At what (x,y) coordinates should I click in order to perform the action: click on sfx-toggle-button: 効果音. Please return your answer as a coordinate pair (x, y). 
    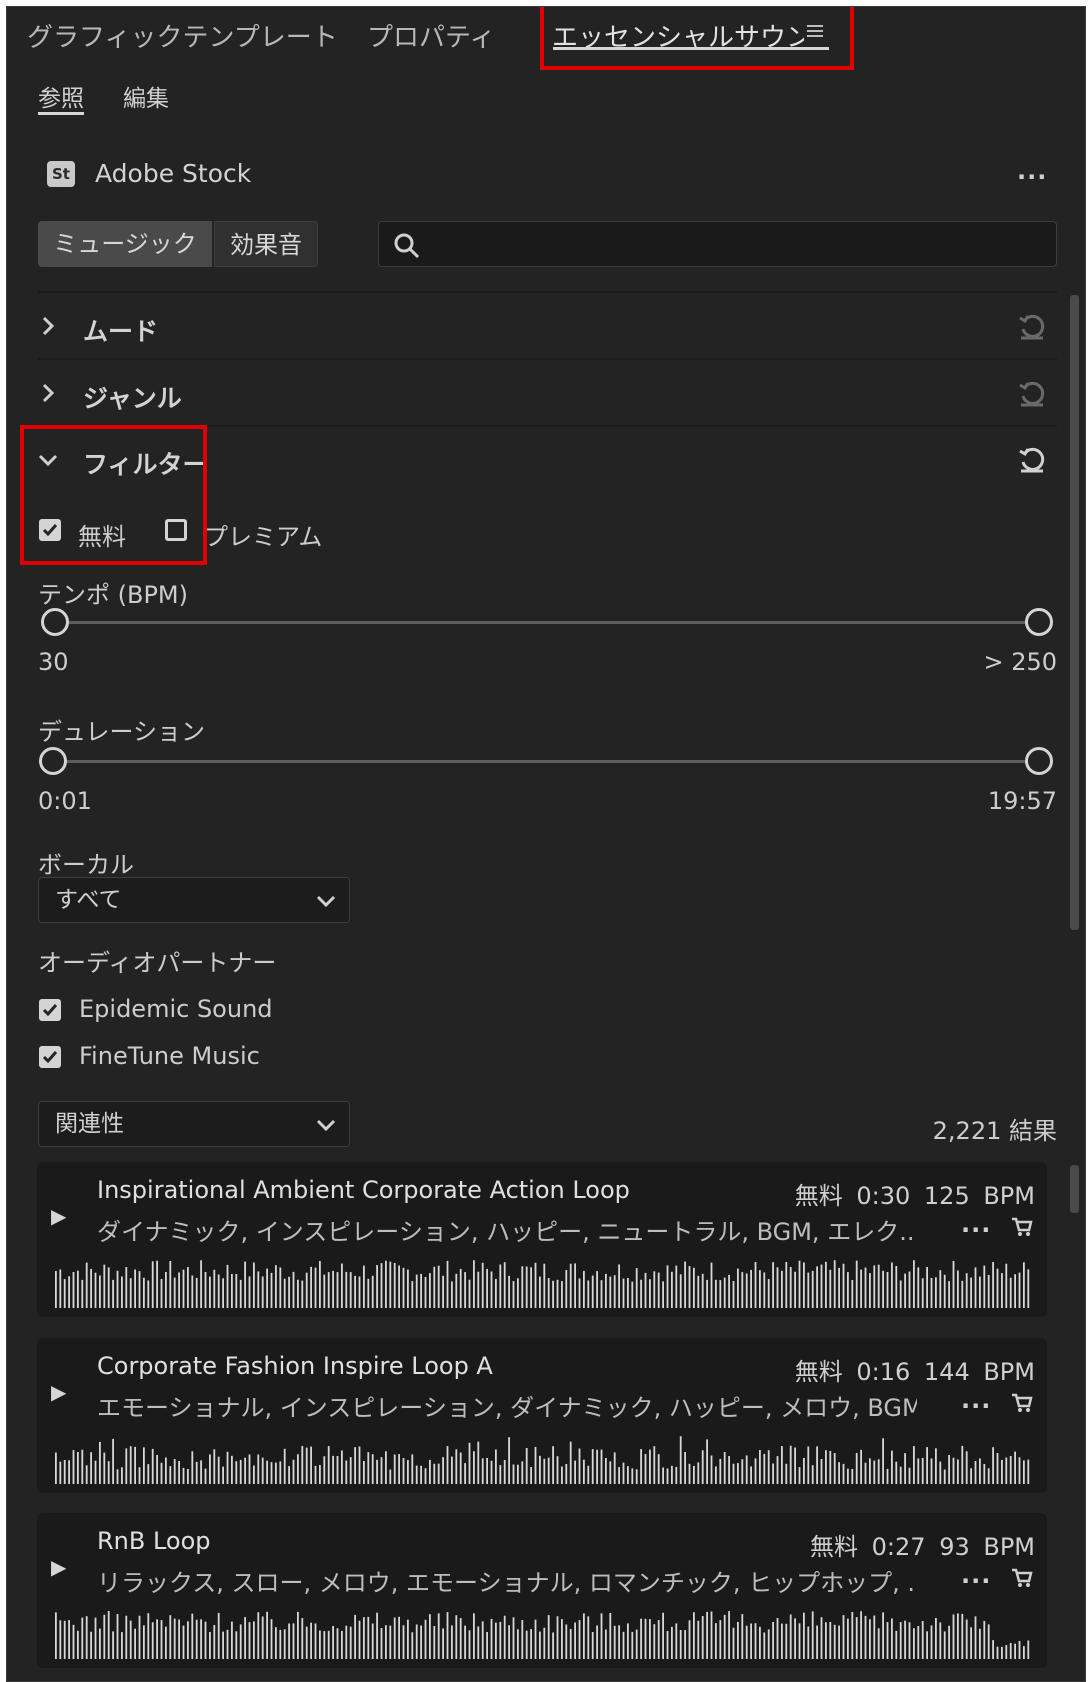
    Looking at the image, I should click on (266, 244).